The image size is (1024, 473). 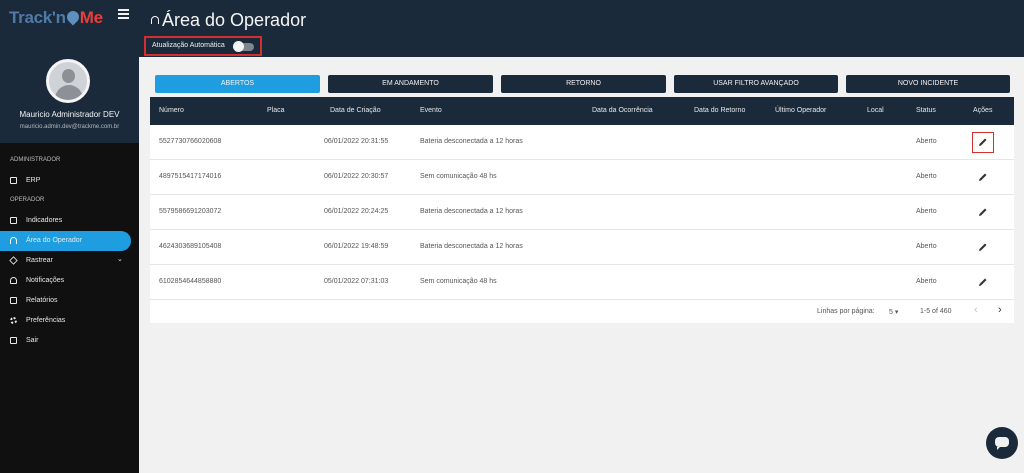 What do you see at coordinates (13, 300) in the screenshot?
I see `report-icon` at bounding box center [13, 300].